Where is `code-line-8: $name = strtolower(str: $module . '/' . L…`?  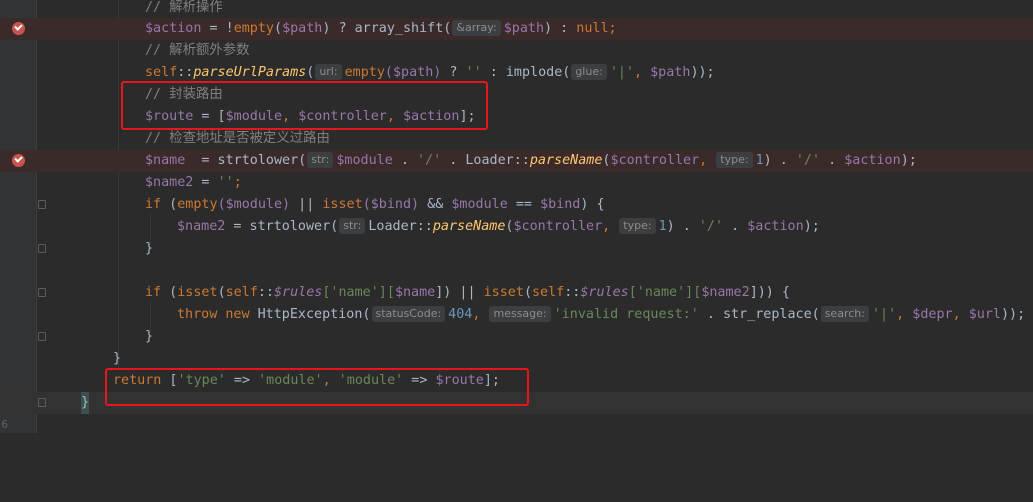
code-line-8: $name = strtolower(str: $module . '/' . L… is located at coordinates (516, 161).